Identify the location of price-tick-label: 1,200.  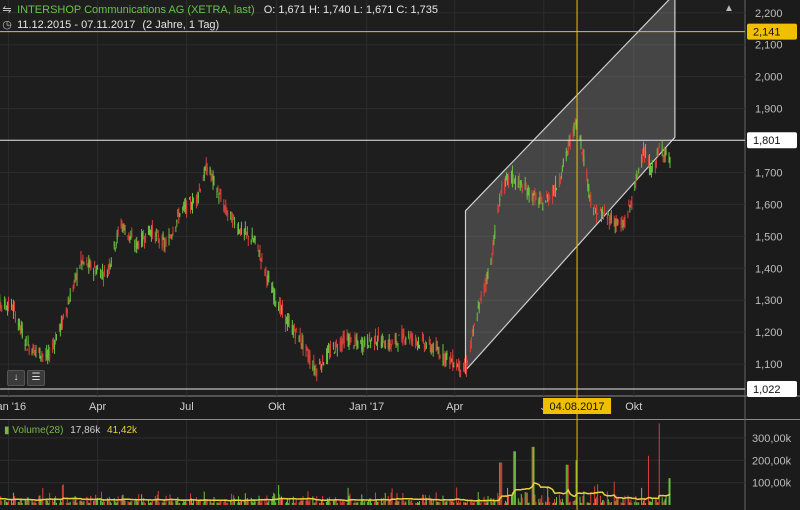
(769, 333).